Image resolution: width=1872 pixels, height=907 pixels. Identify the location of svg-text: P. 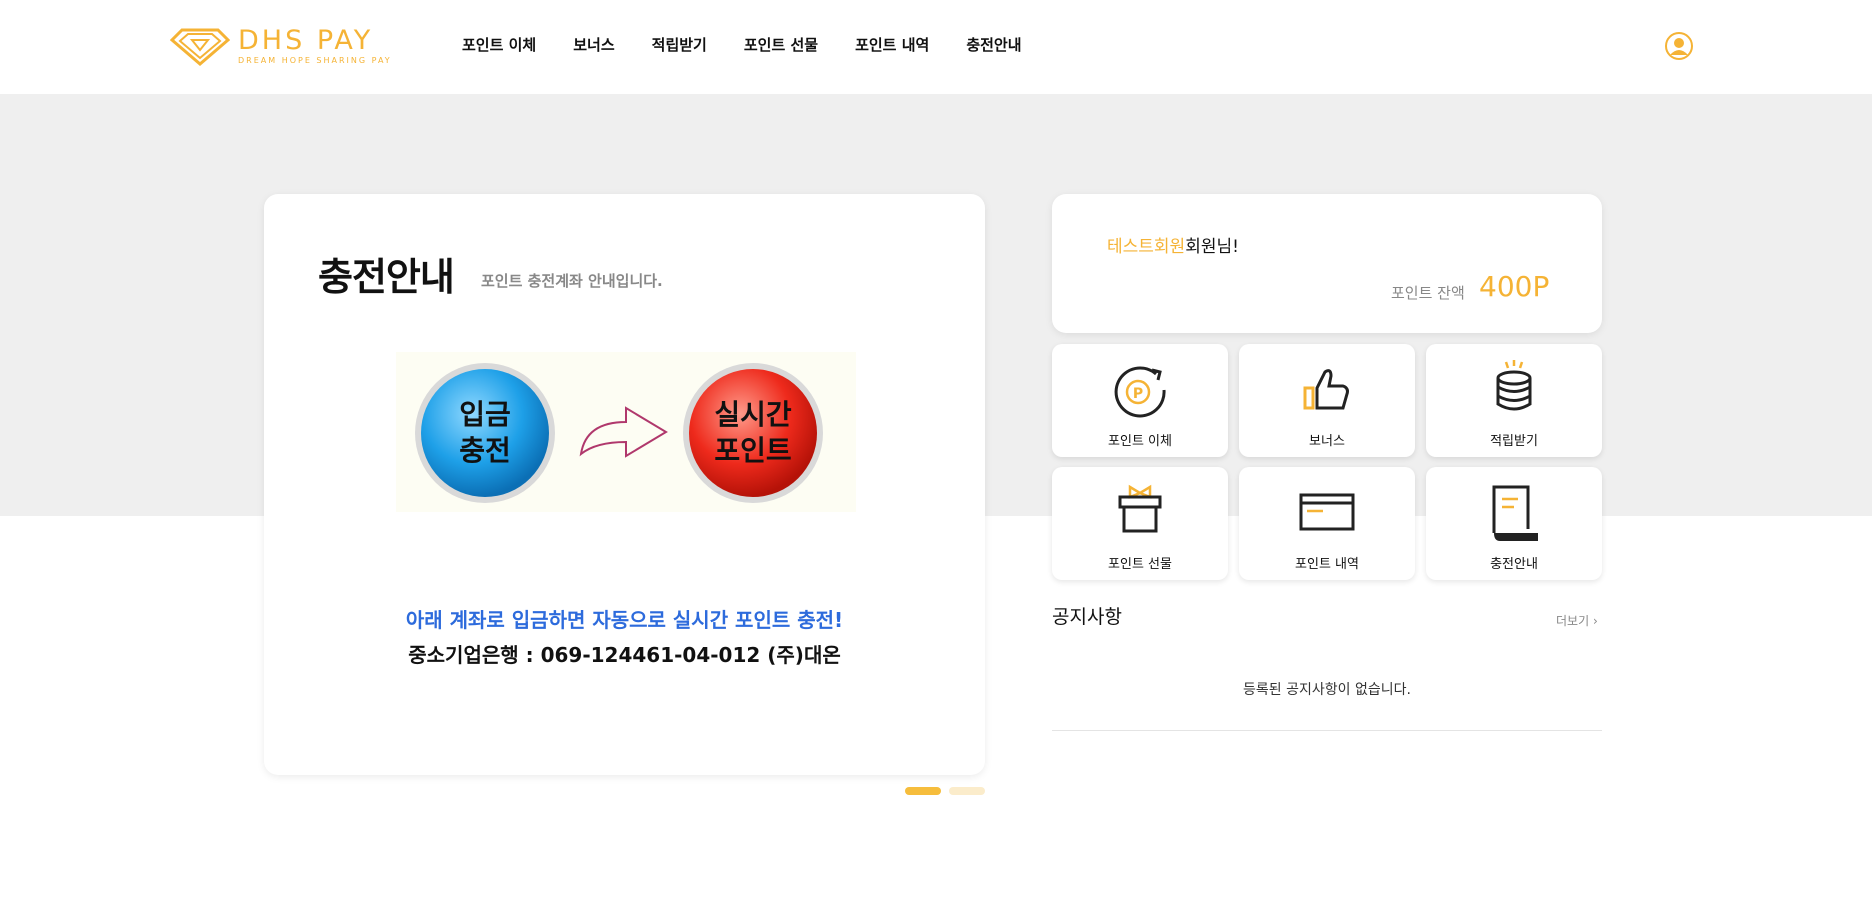
(1138, 394).